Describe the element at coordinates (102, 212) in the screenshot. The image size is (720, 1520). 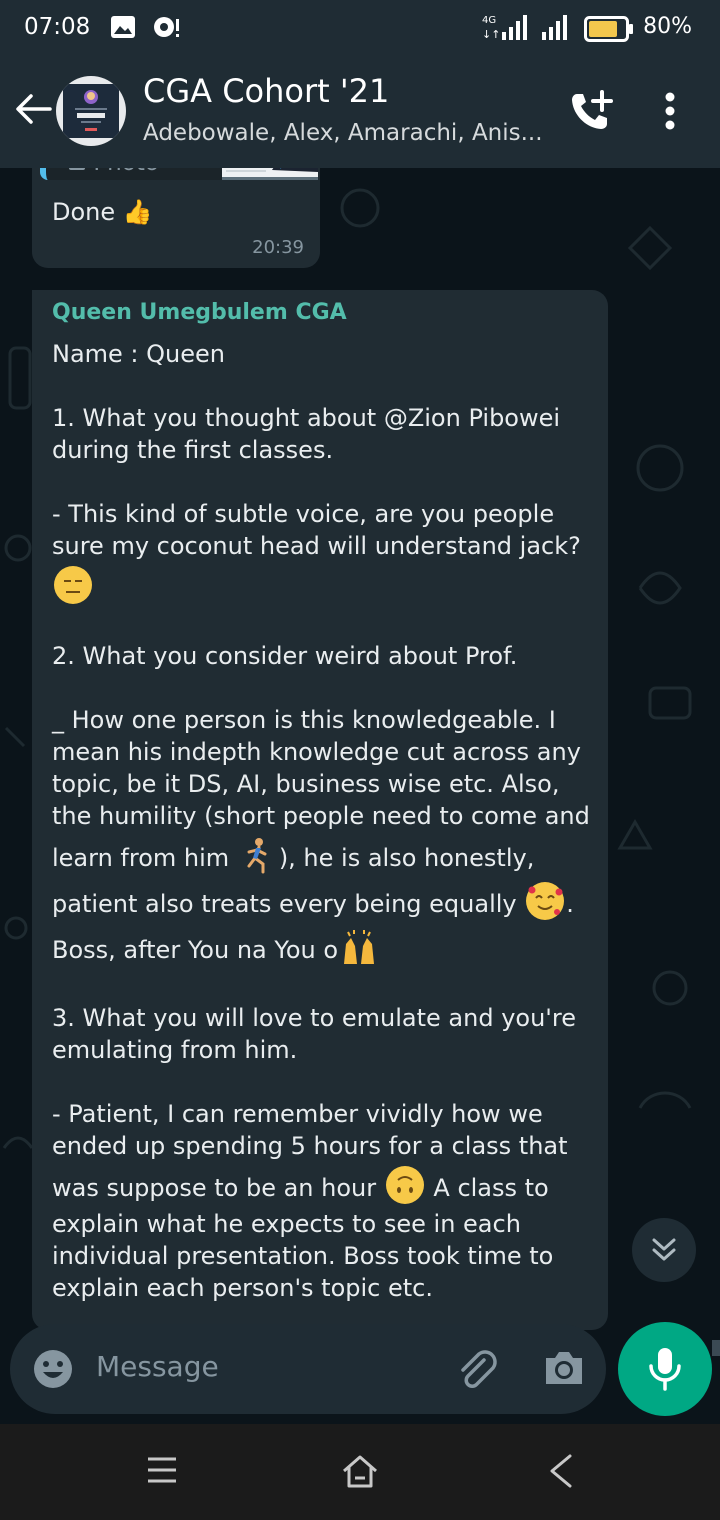
I see `message-text: Done 👍` at that location.